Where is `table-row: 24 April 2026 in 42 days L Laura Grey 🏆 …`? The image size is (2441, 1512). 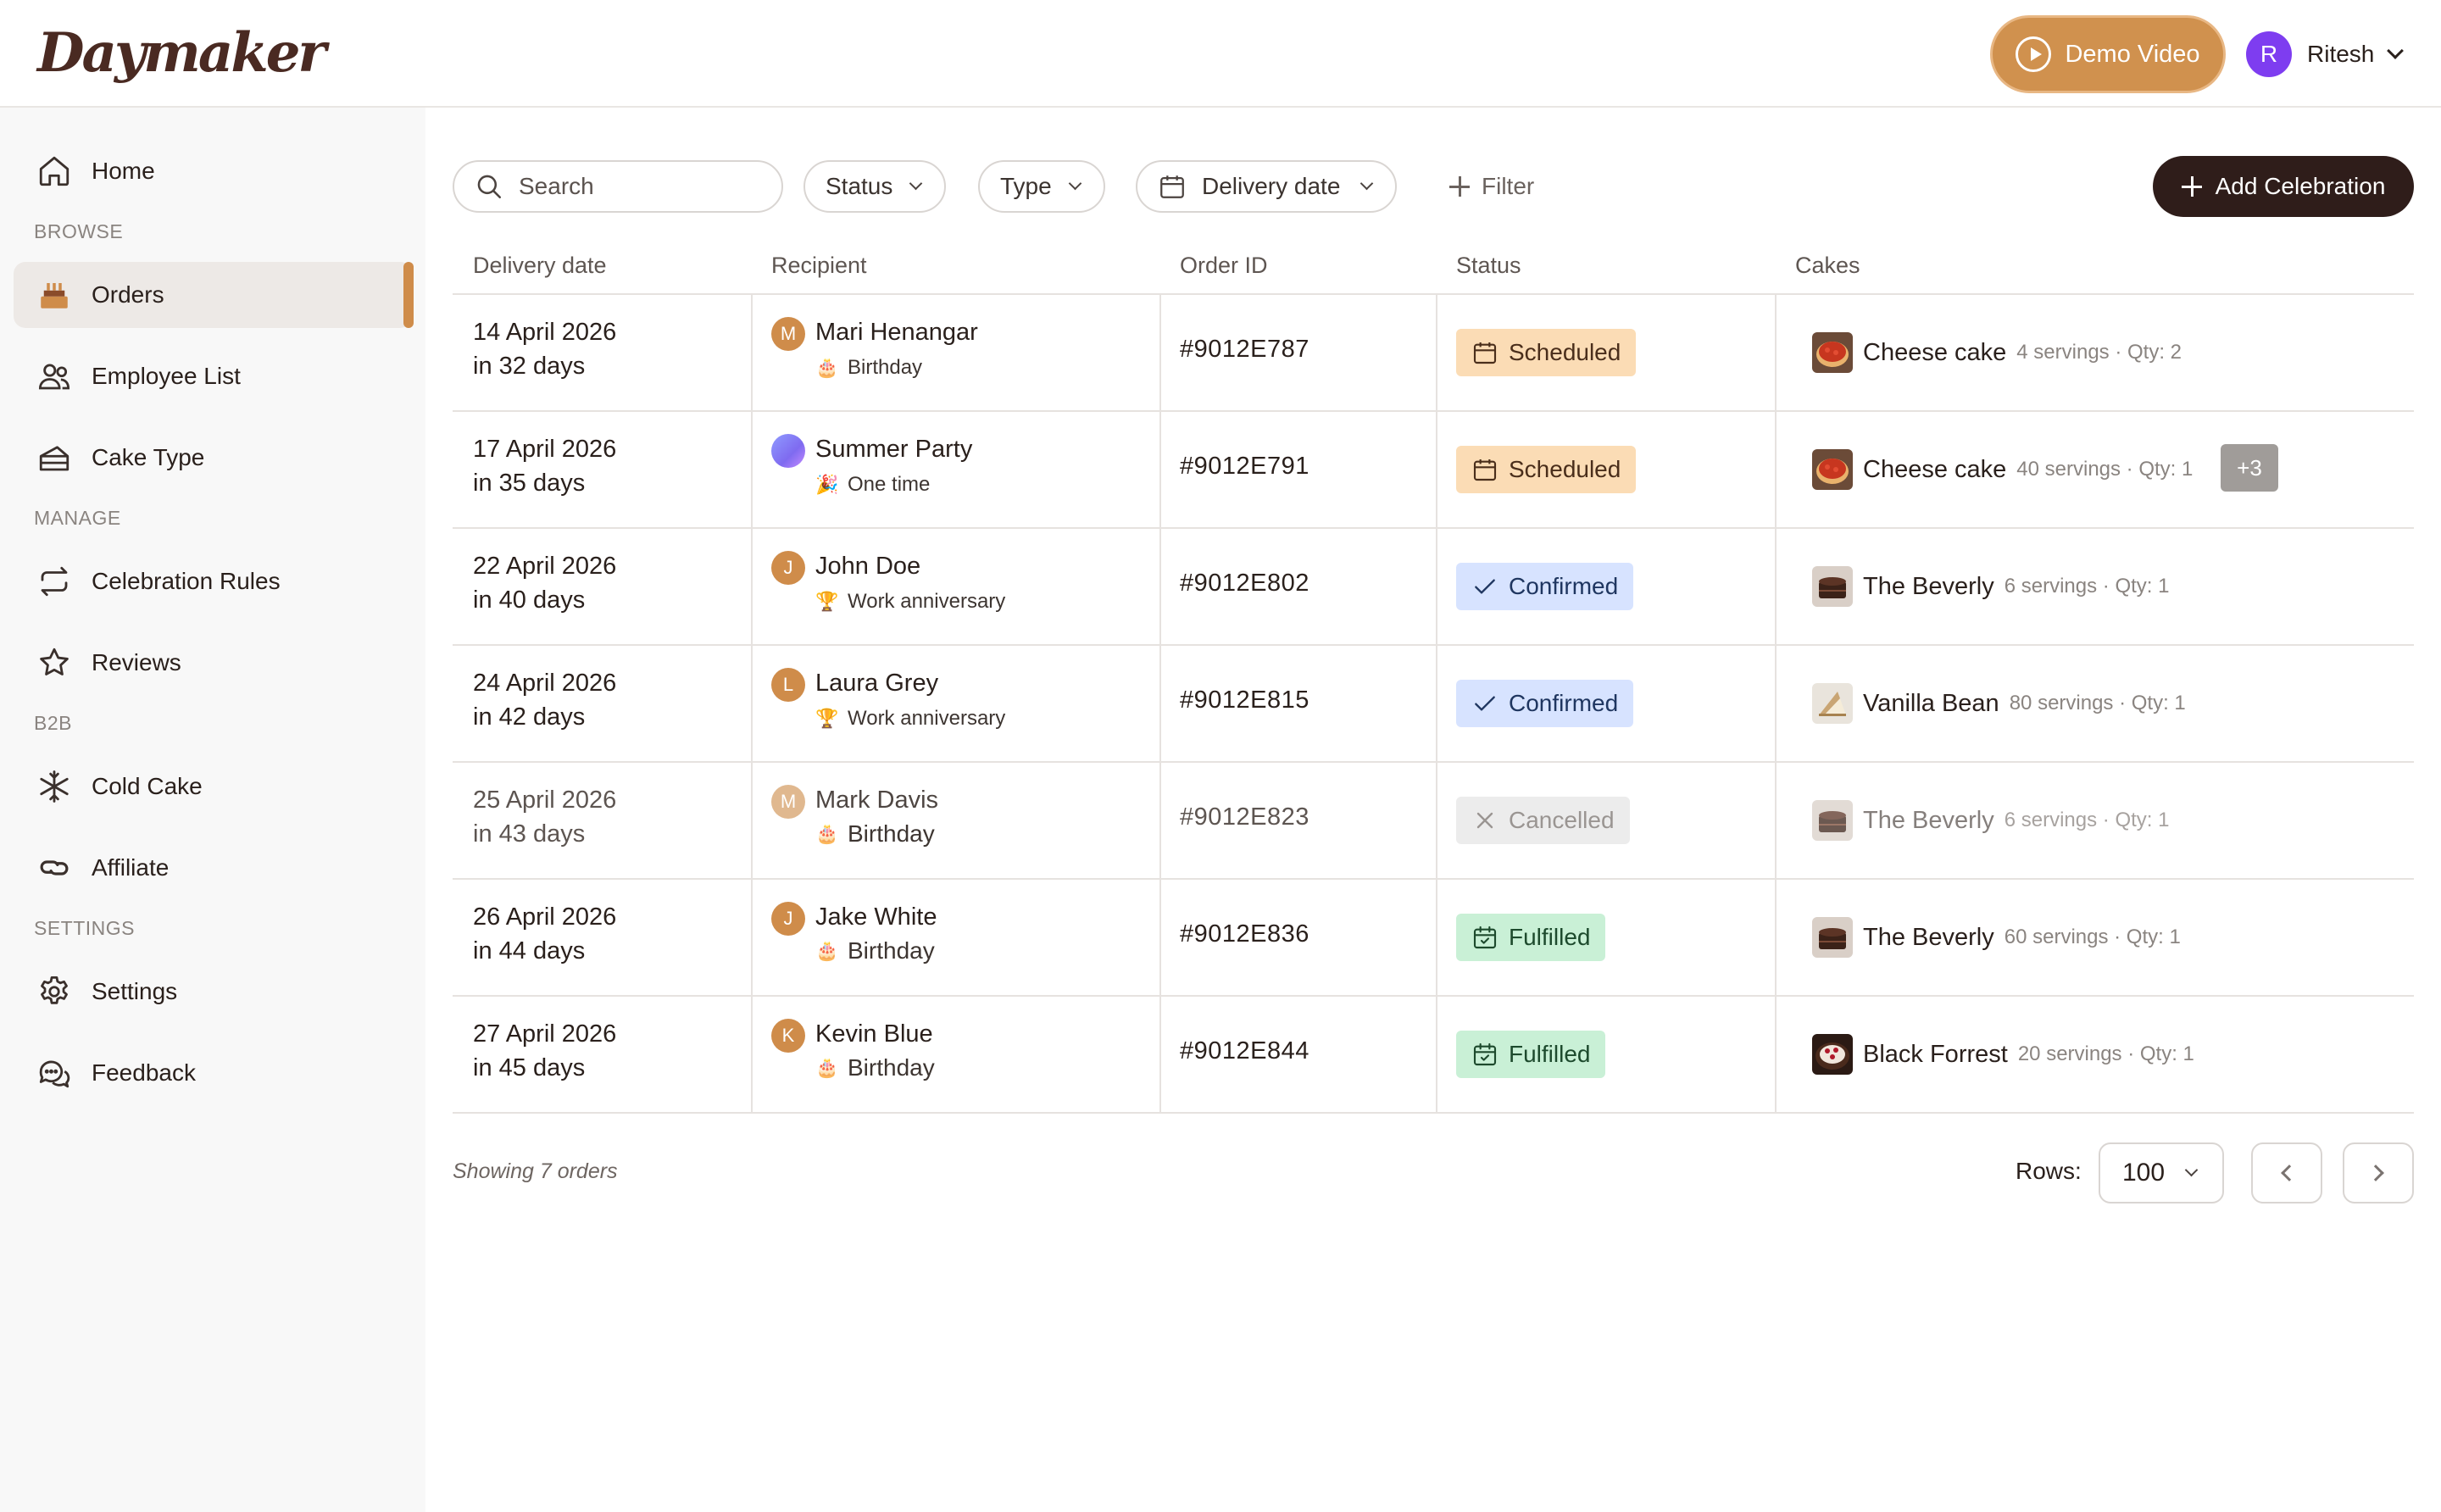 table-row: 24 April 2026 in 42 days L Laura Grey 🏆 … is located at coordinates (1434, 705).